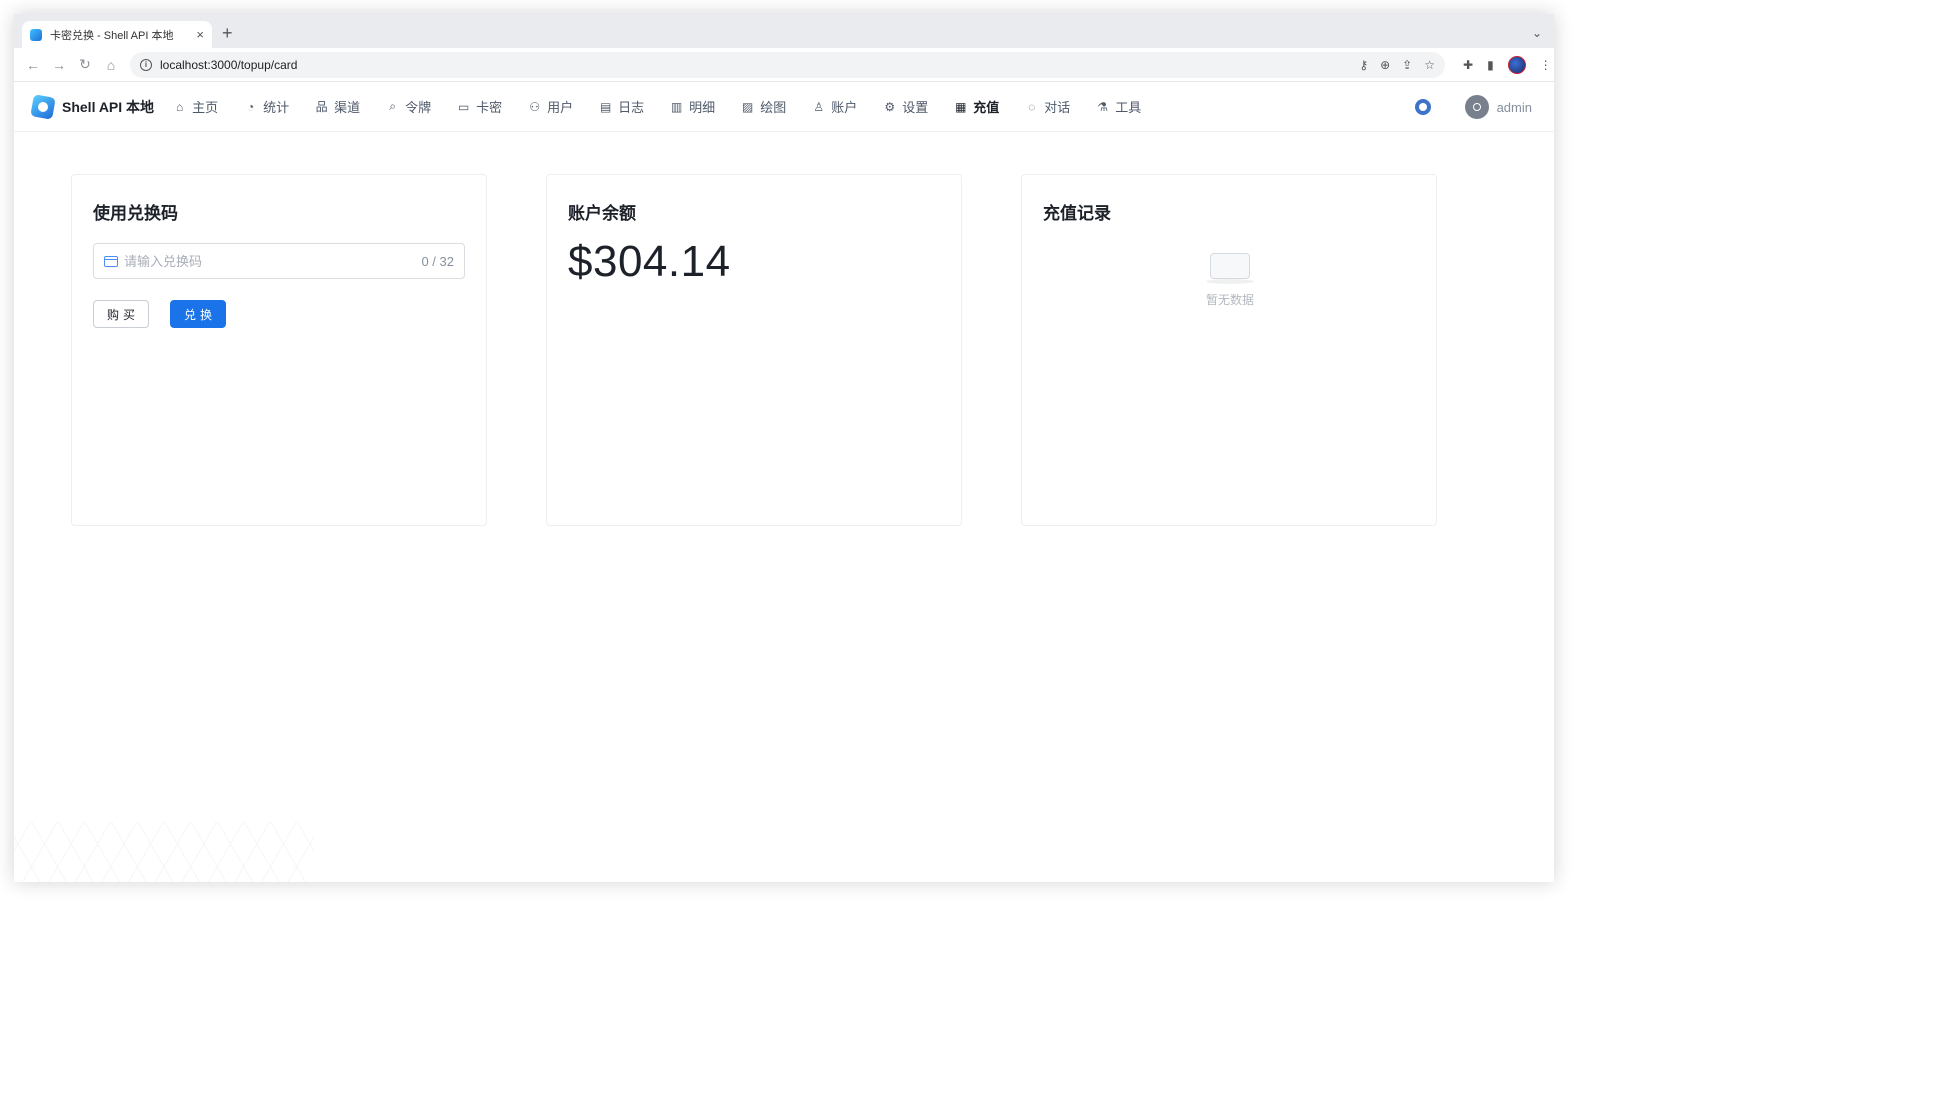 The height and width of the screenshot is (1116, 1956). What do you see at coordinates (1032, 106) in the screenshot?
I see `chat-icon: ◌` at bounding box center [1032, 106].